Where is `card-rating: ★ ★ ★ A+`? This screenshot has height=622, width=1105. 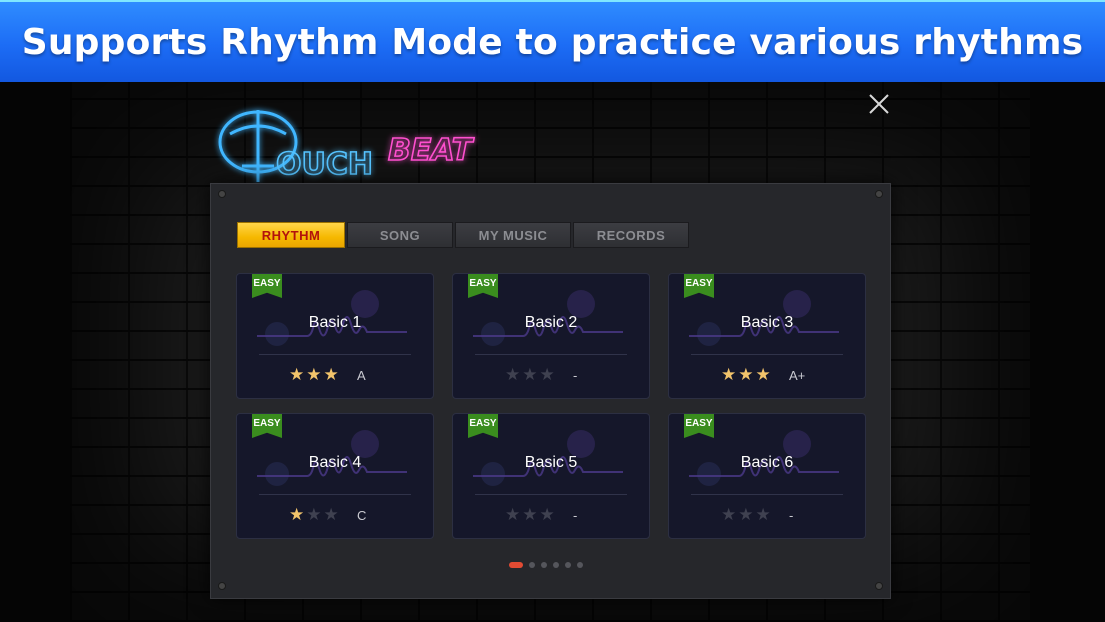
card-rating: ★ ★ ★ A+ is located at coordinates (767, 375).